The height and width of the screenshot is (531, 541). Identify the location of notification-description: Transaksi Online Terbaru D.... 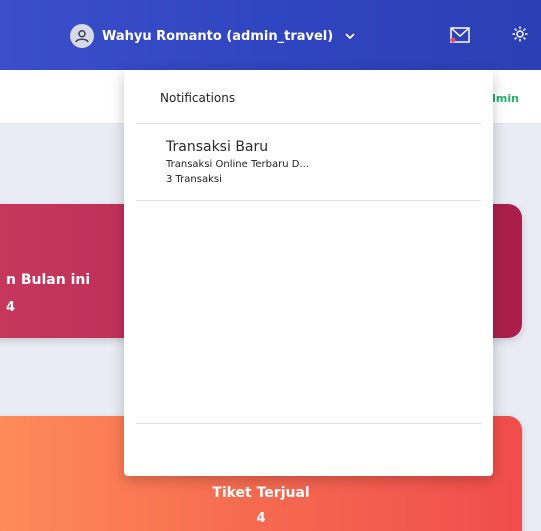
(237, 164).